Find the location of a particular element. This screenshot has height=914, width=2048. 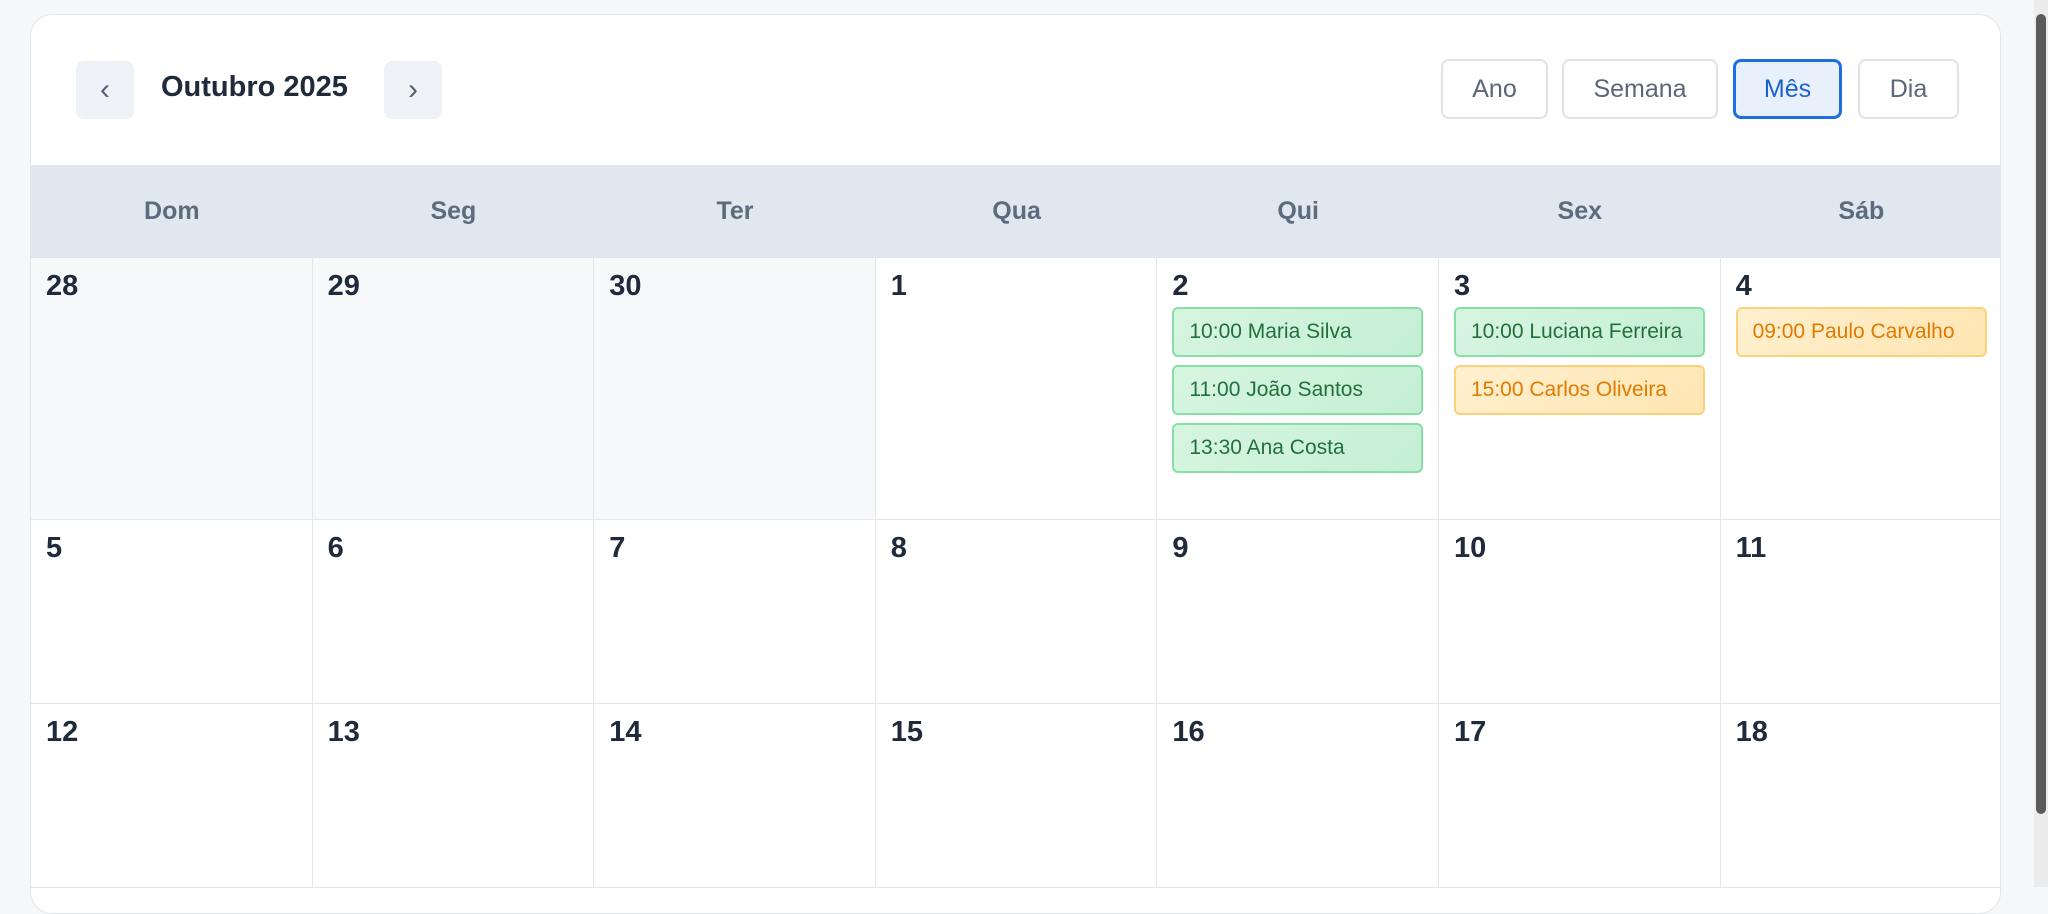

weekday-header-row: Dom Seg Ter Qua Qui Sex Sáb is located at coordinates (1015, 211).